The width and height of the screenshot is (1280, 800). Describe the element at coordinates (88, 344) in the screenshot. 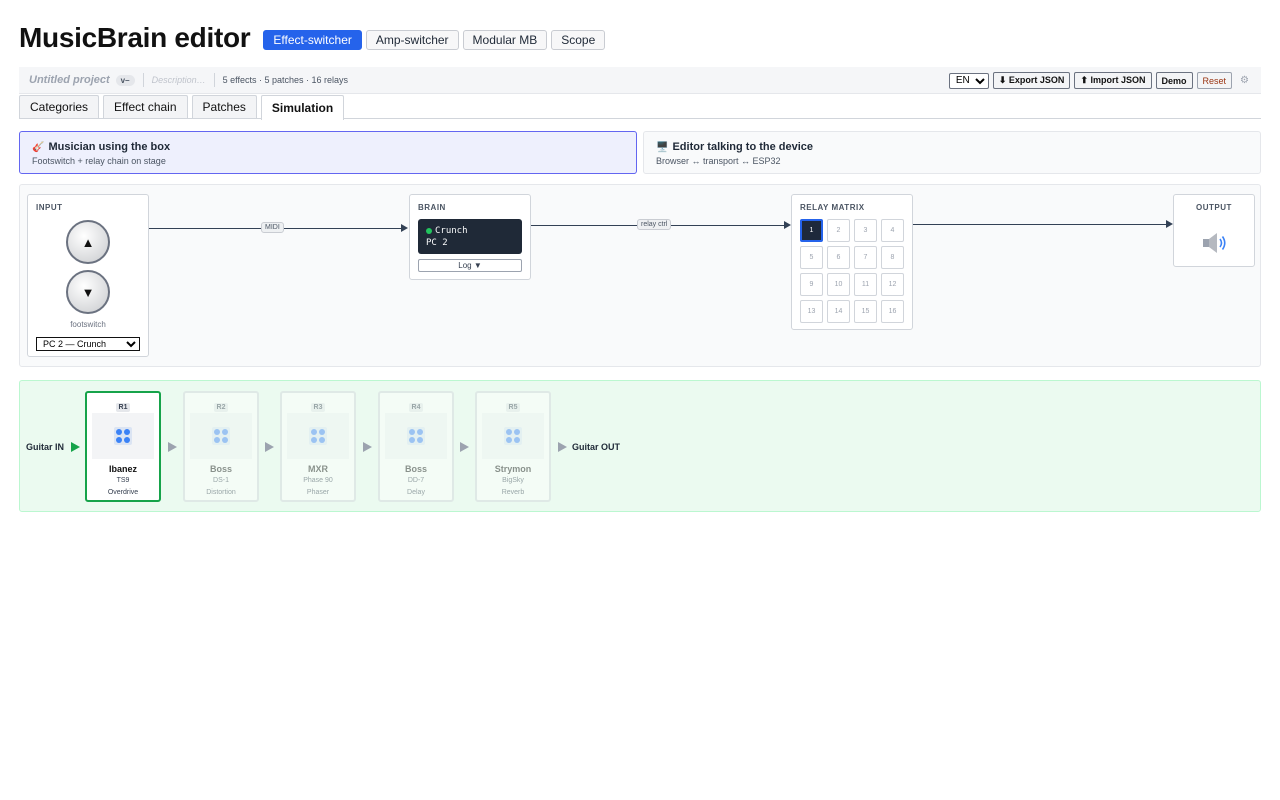

I see `patch-select: PC 2 — Crunch` at that location.